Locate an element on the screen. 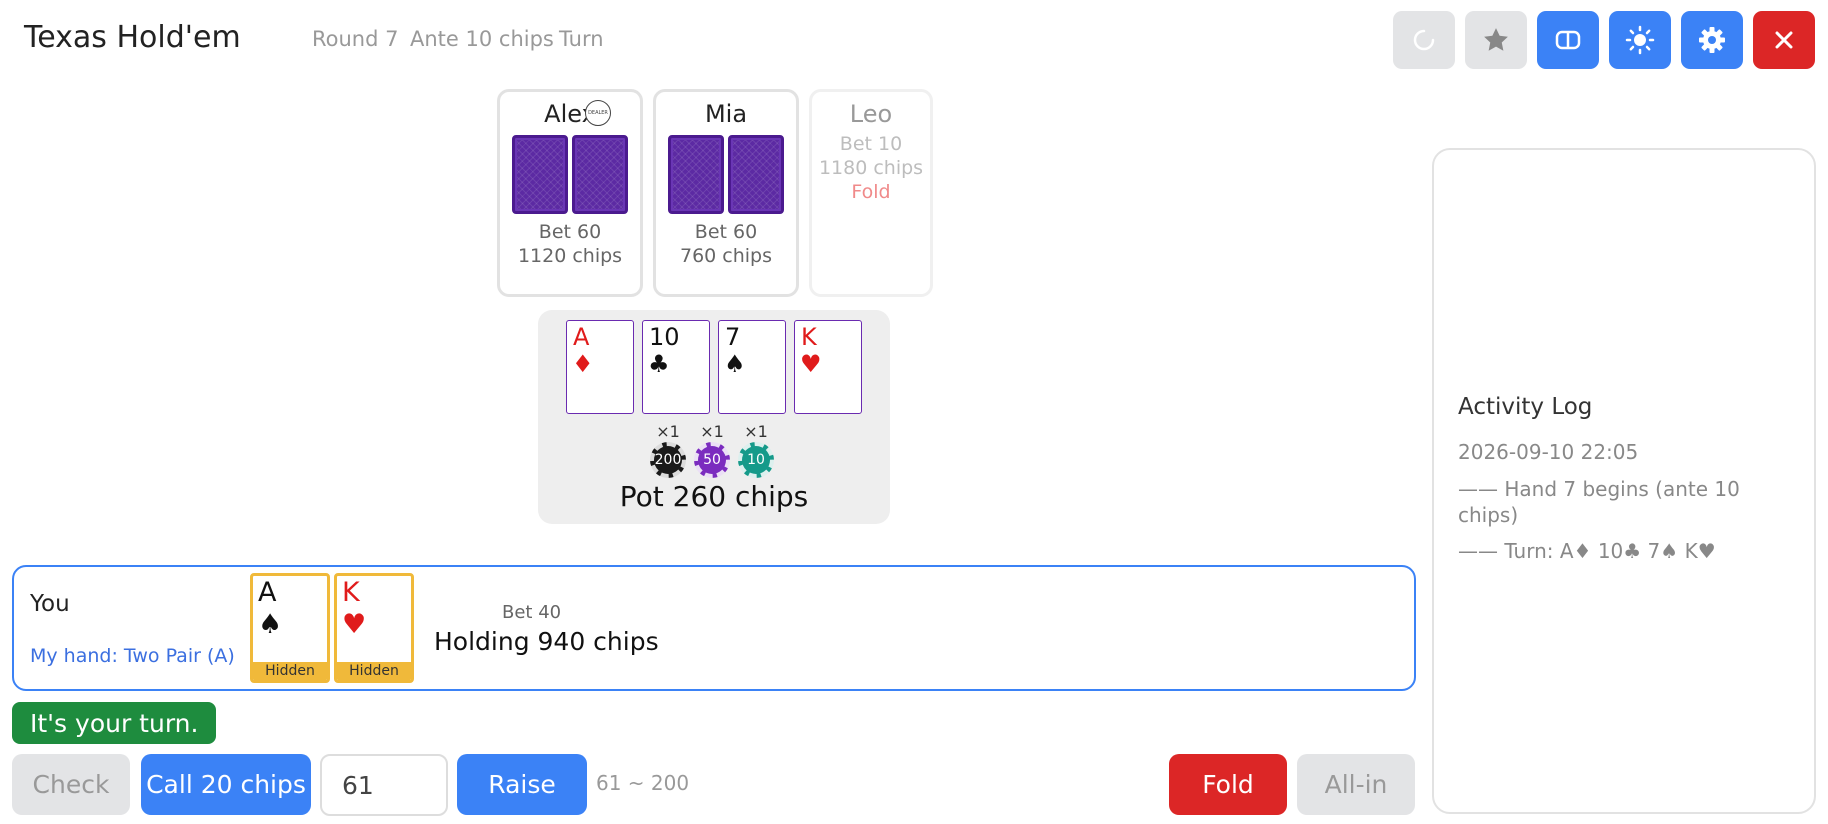 This screenshot has height=824, width=1828. card-rank: 10 is located at coordinates (664, 337).